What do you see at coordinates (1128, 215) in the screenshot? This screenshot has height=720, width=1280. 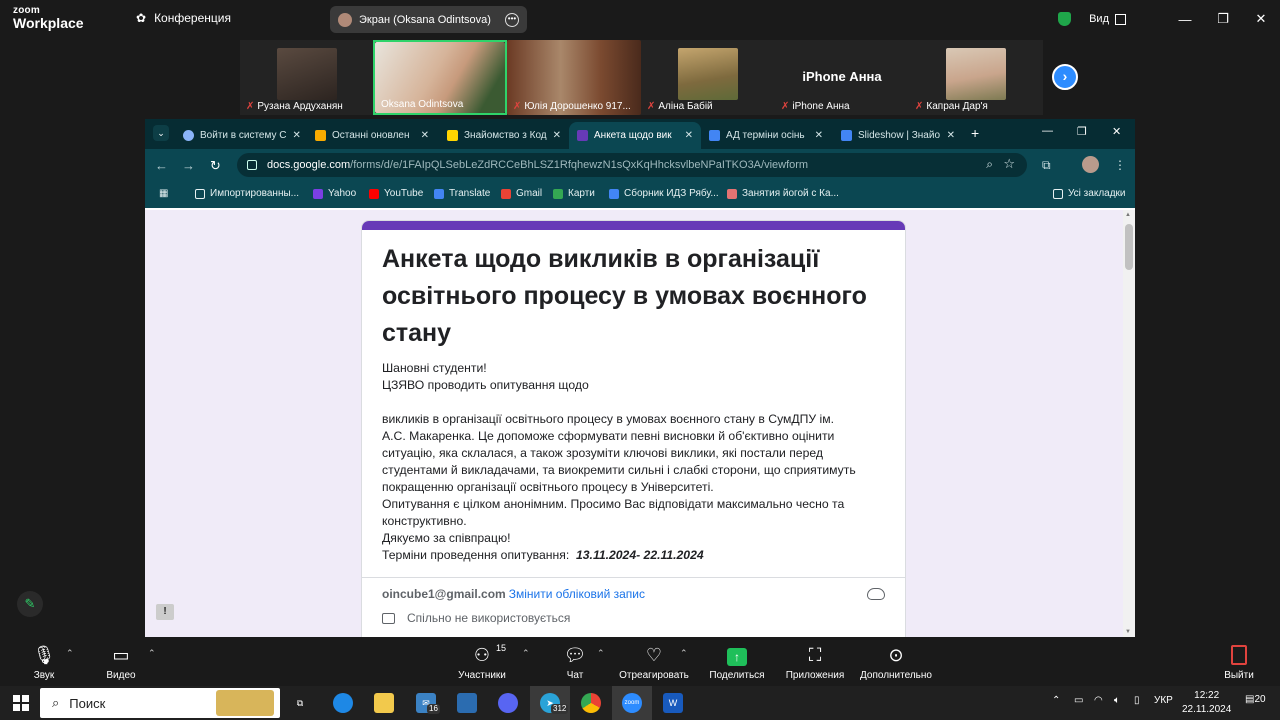 I see `scroll-up-icon: ▲` at bounding box center [1128, 215].